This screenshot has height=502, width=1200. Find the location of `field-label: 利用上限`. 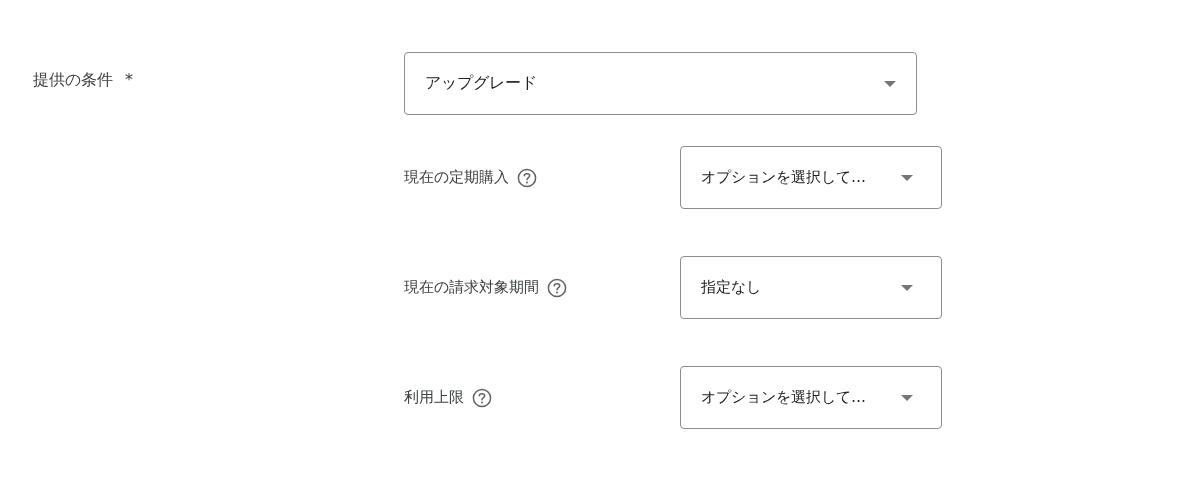

field-label: 利用上限 is located at coordinates (434, 397).